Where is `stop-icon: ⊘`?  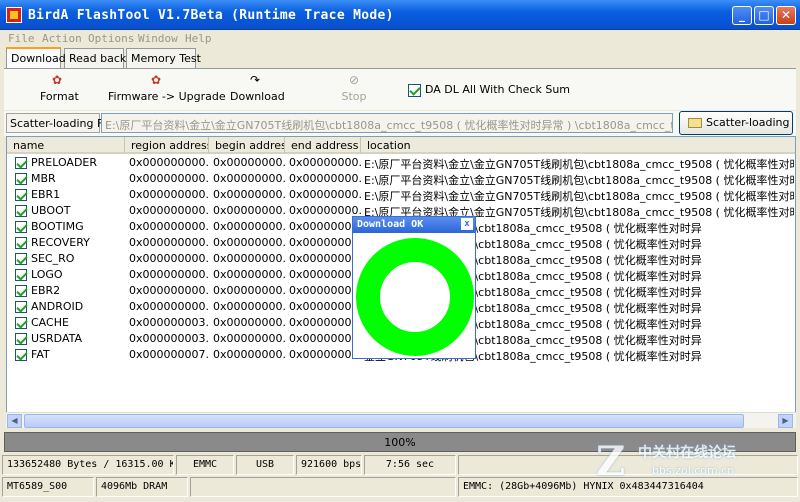
stop-icon: ⊘ is located at coordinates (354, 80).